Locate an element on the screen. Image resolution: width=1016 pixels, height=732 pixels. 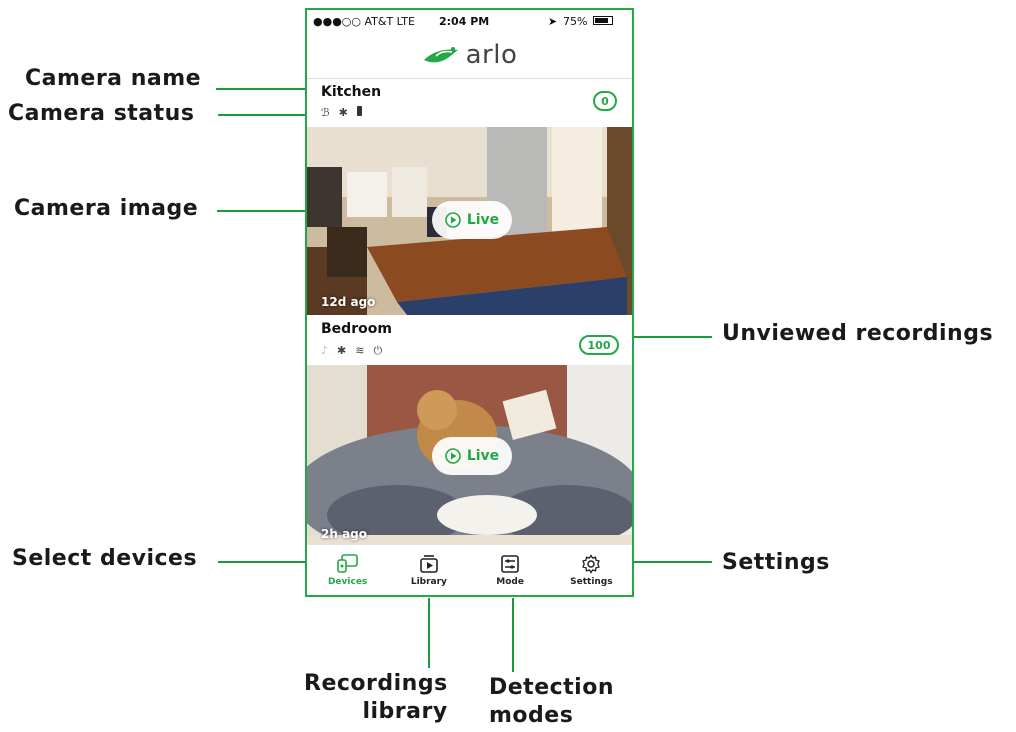
gear-icon is located at coordinates (591, 563).